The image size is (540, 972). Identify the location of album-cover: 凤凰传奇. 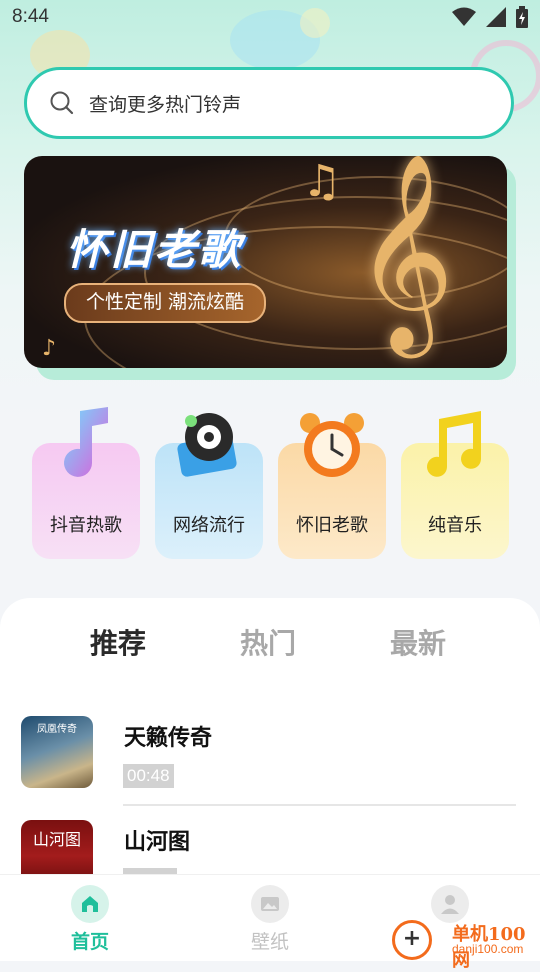
(57, 752).